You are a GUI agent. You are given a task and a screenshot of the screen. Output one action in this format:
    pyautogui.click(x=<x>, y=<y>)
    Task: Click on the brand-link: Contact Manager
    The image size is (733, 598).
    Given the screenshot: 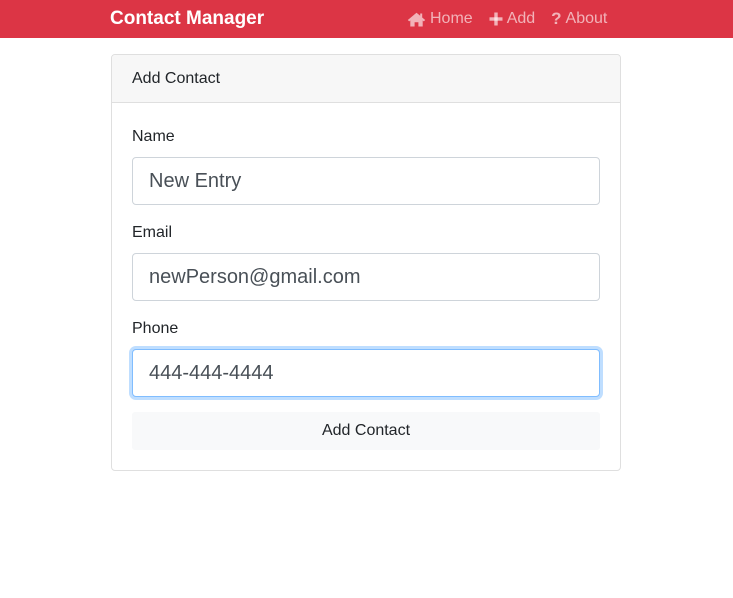 What is the action you would take?
    pyautogui.click(x=187, y=19)
    